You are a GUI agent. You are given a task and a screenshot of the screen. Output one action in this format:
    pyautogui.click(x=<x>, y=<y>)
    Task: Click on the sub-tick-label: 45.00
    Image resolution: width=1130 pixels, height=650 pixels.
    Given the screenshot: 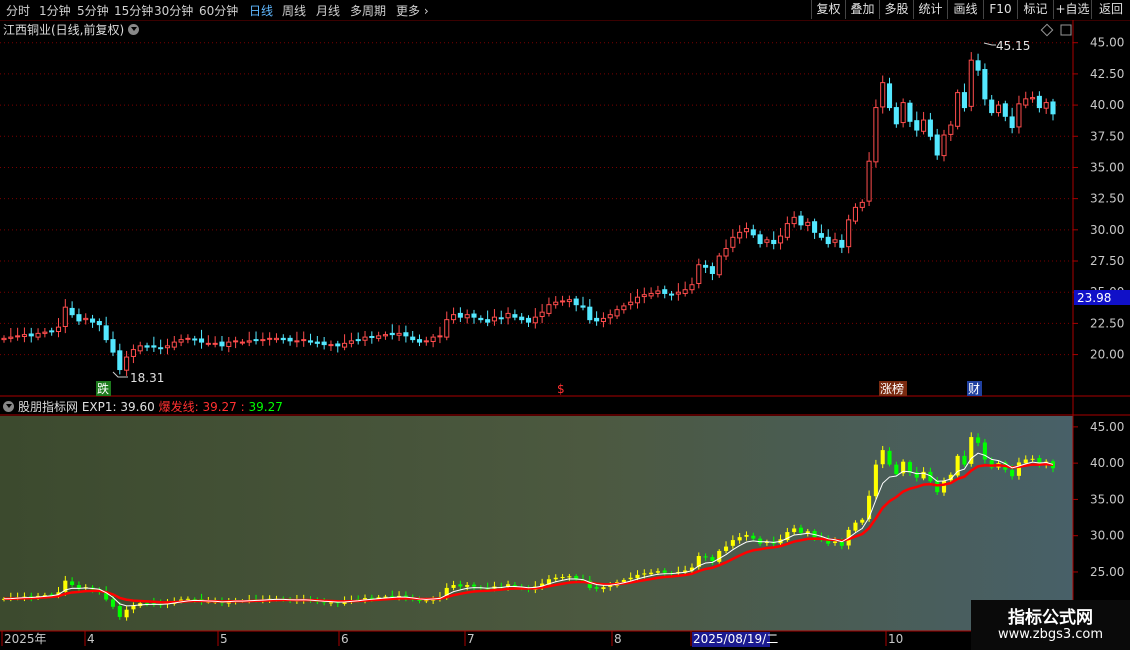 What is the action you would take?
    pyautogui.click(x=1107, y=427)
    